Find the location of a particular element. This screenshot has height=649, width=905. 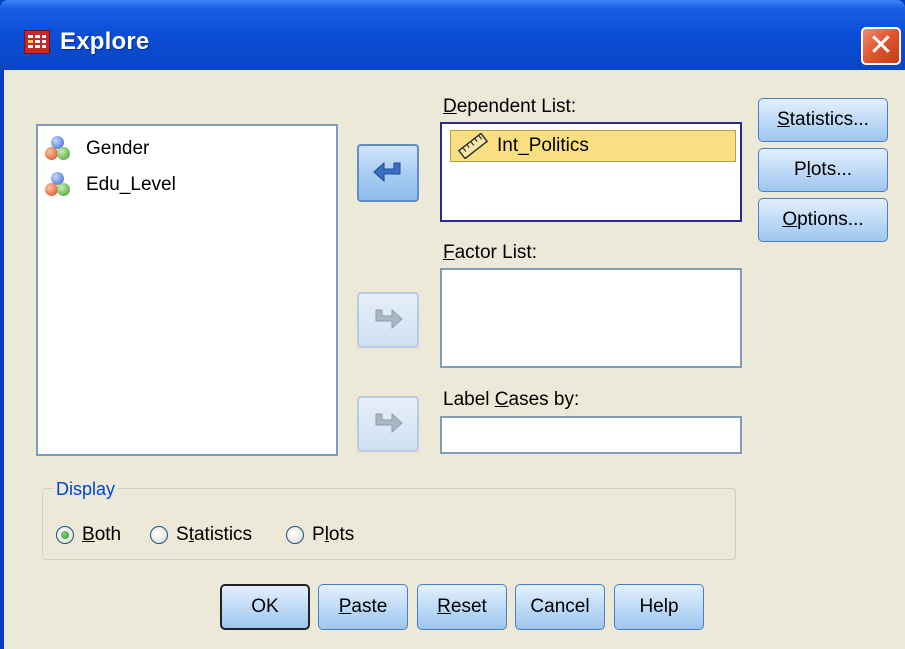

window-title: Explore is located at coordinates (105, 41).